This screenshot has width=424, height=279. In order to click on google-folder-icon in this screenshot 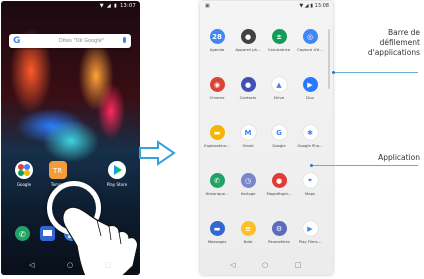, I will do `click(24, 170)`.